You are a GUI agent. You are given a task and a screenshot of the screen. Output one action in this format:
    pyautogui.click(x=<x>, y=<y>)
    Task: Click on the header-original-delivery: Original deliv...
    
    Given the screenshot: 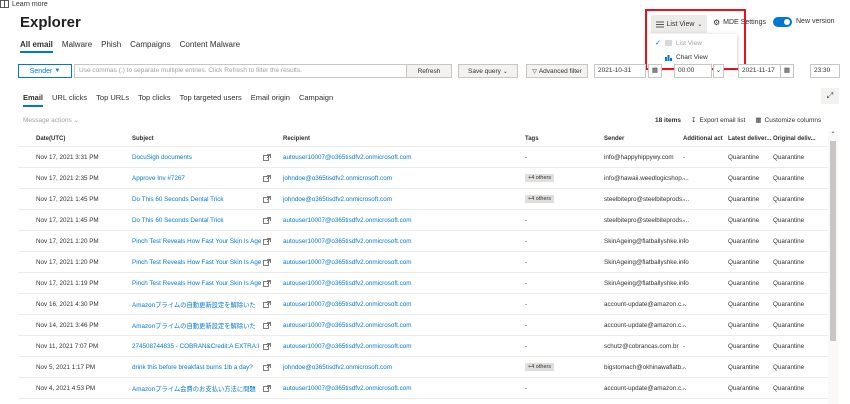 What is the action you would take?
    pyautogui.click(x=795, y=138)
    